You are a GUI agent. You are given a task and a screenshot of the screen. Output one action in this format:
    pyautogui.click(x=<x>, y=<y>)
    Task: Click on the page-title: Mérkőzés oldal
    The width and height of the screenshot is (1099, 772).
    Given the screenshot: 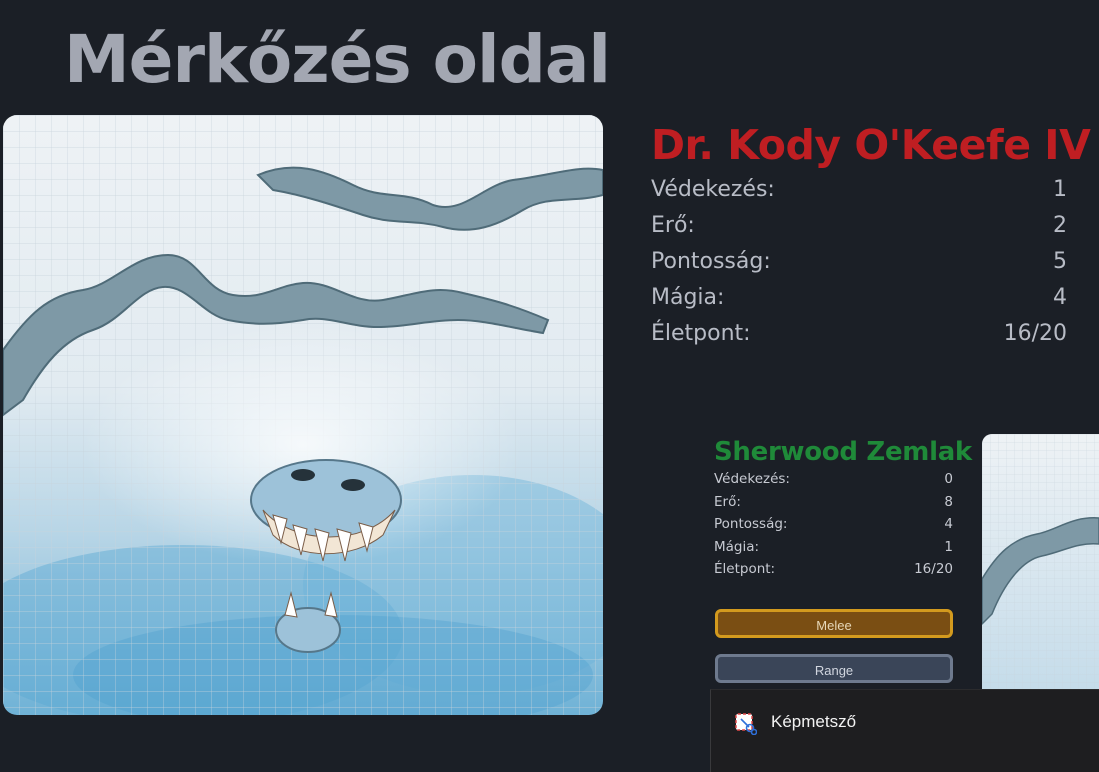 What is the action you would take?
    pyautogui.click(x=337, y=59)
    